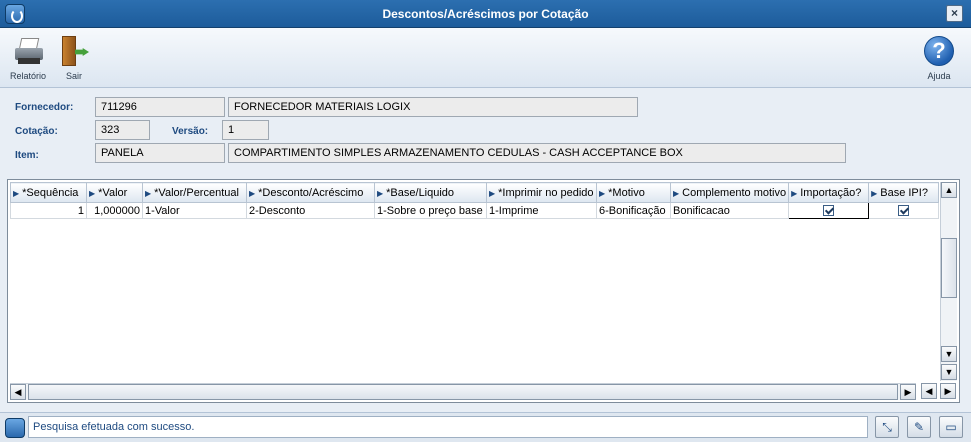 The image size is (971, 442). What do you see at coordinates (949, 354) in the screenshot?
I see `scroll-down-button: ▼` at bounding box center [949, 354].